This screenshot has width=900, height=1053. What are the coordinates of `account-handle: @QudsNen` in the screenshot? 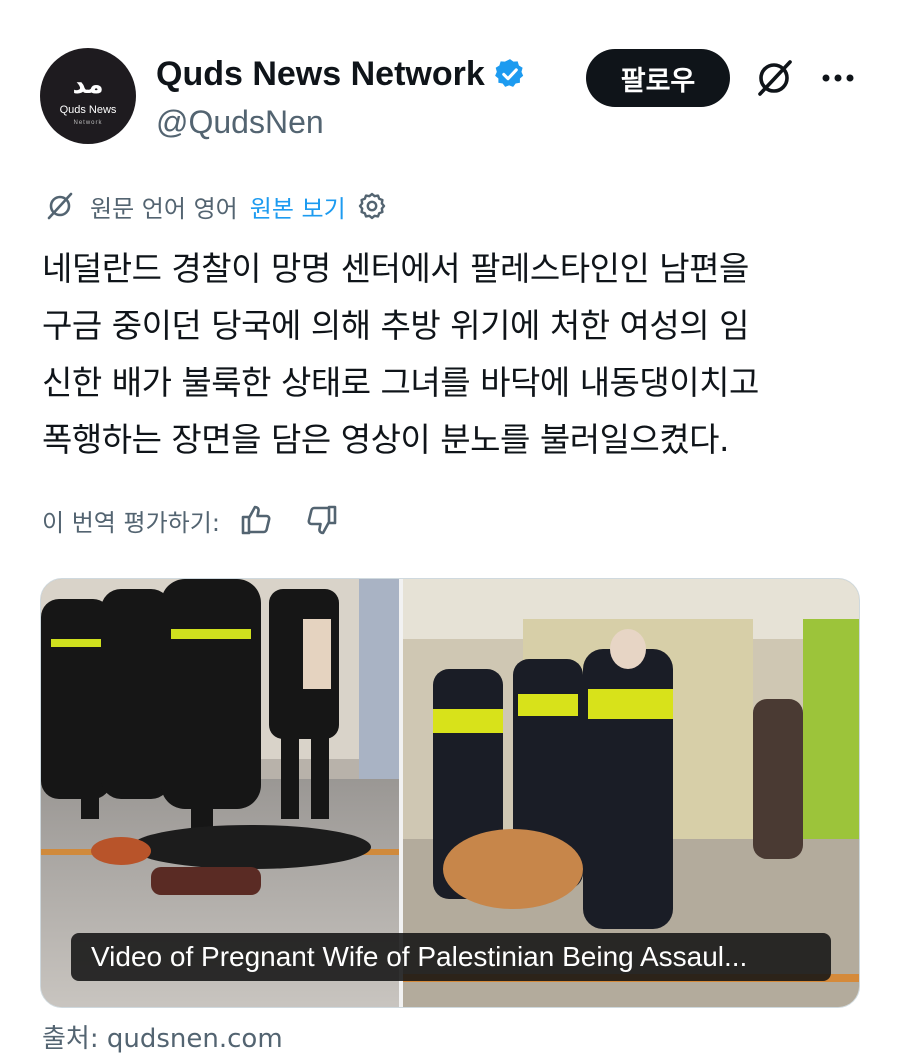 It's located at (240, 122).